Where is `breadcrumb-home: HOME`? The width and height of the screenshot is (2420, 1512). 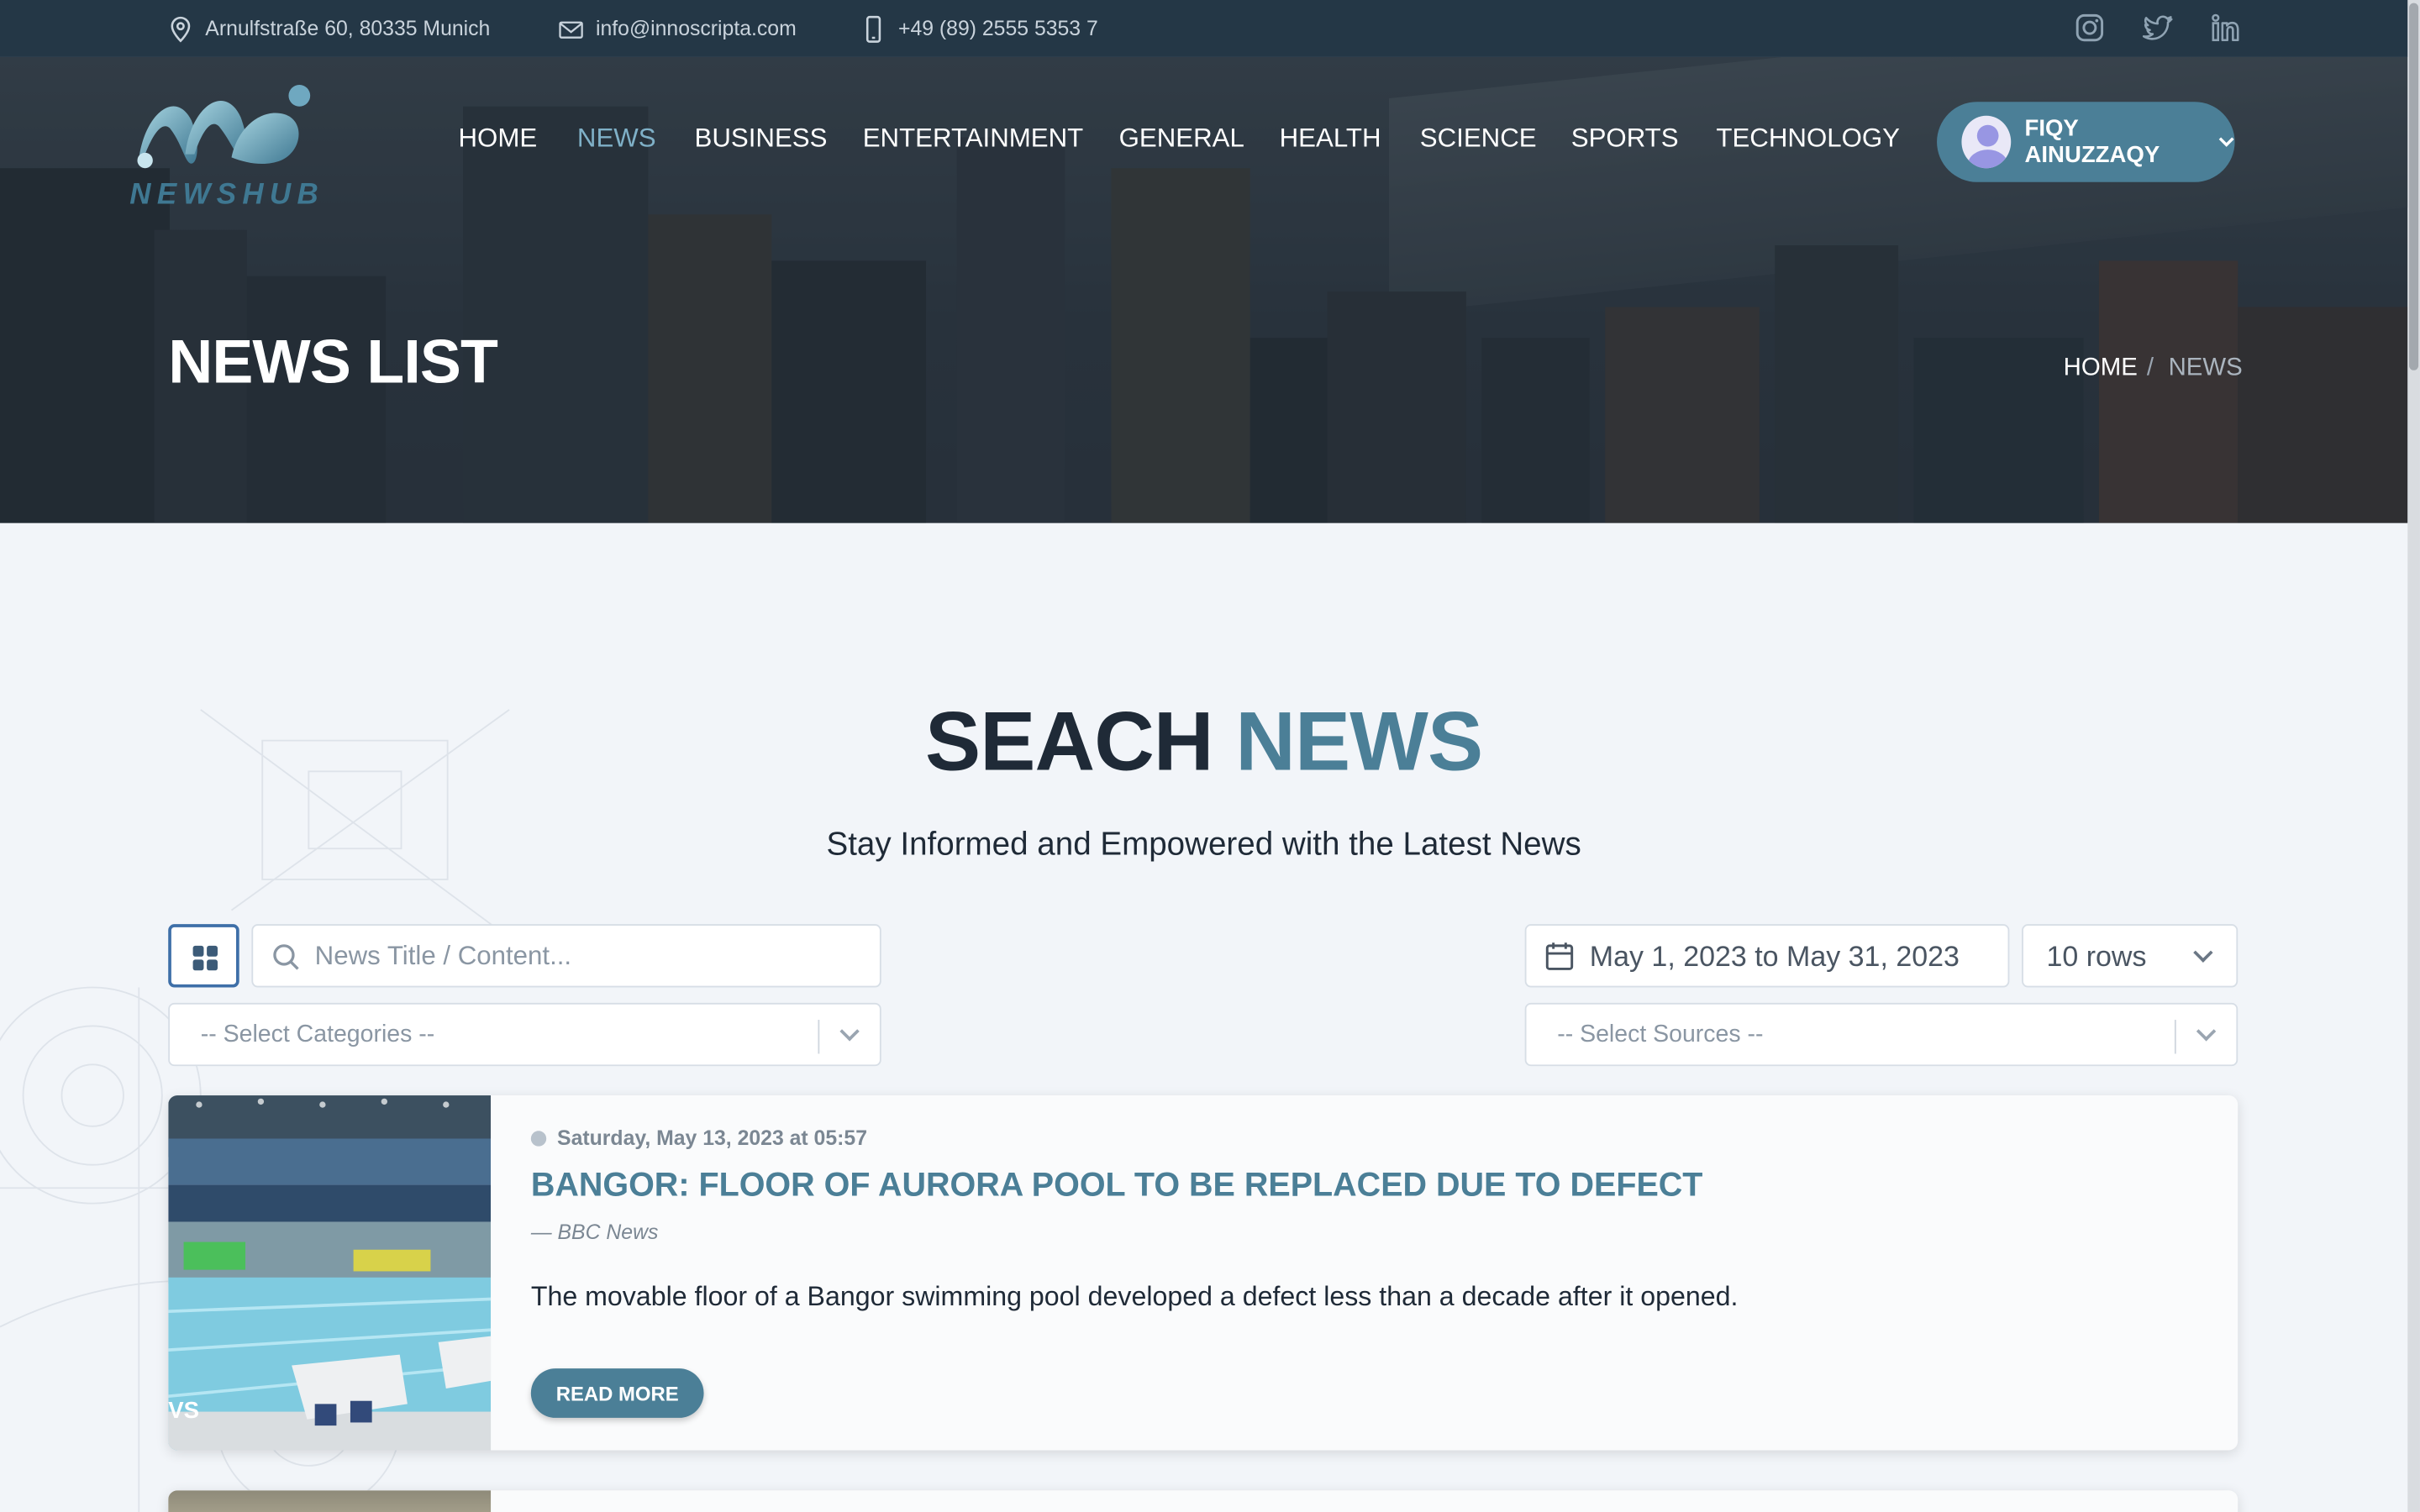 breadcrumb-home: HOME is located at coordinates (2101, 368).